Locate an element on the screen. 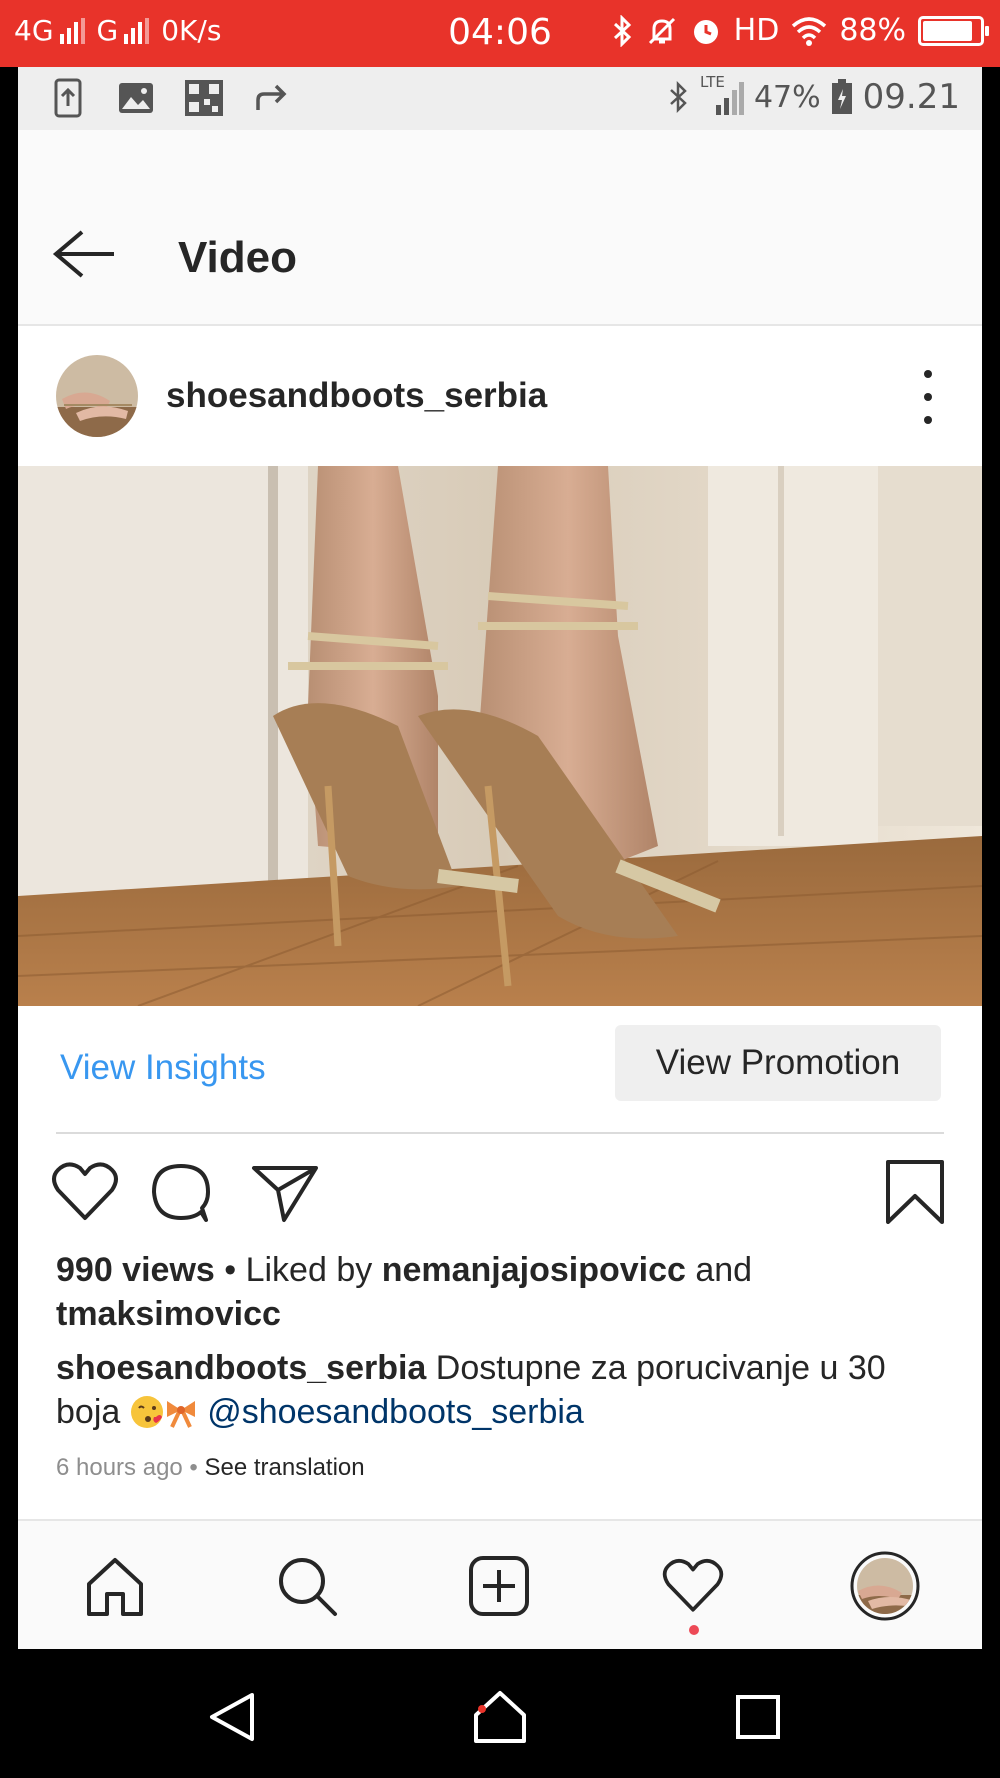 This screenshot has height=1778, width=1000. search-icon is located at coordinates (308, 1587).